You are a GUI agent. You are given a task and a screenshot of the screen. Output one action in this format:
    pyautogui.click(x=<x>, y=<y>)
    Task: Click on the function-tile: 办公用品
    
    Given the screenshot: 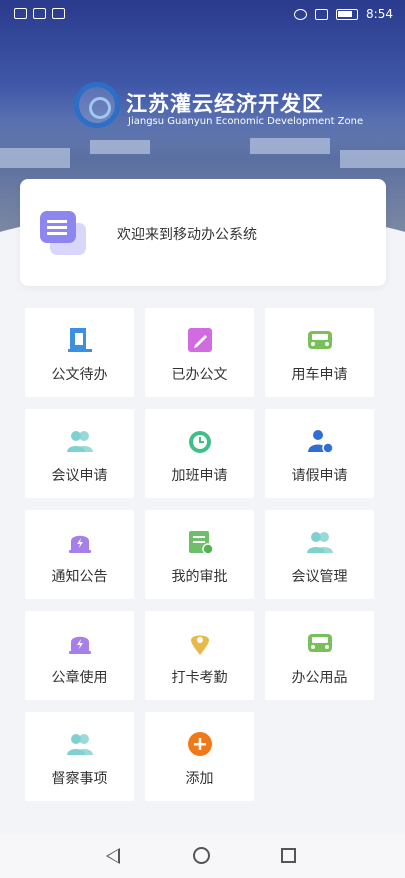 What is the action you would take?
    pyautogui.click(x=319, y=655)
    